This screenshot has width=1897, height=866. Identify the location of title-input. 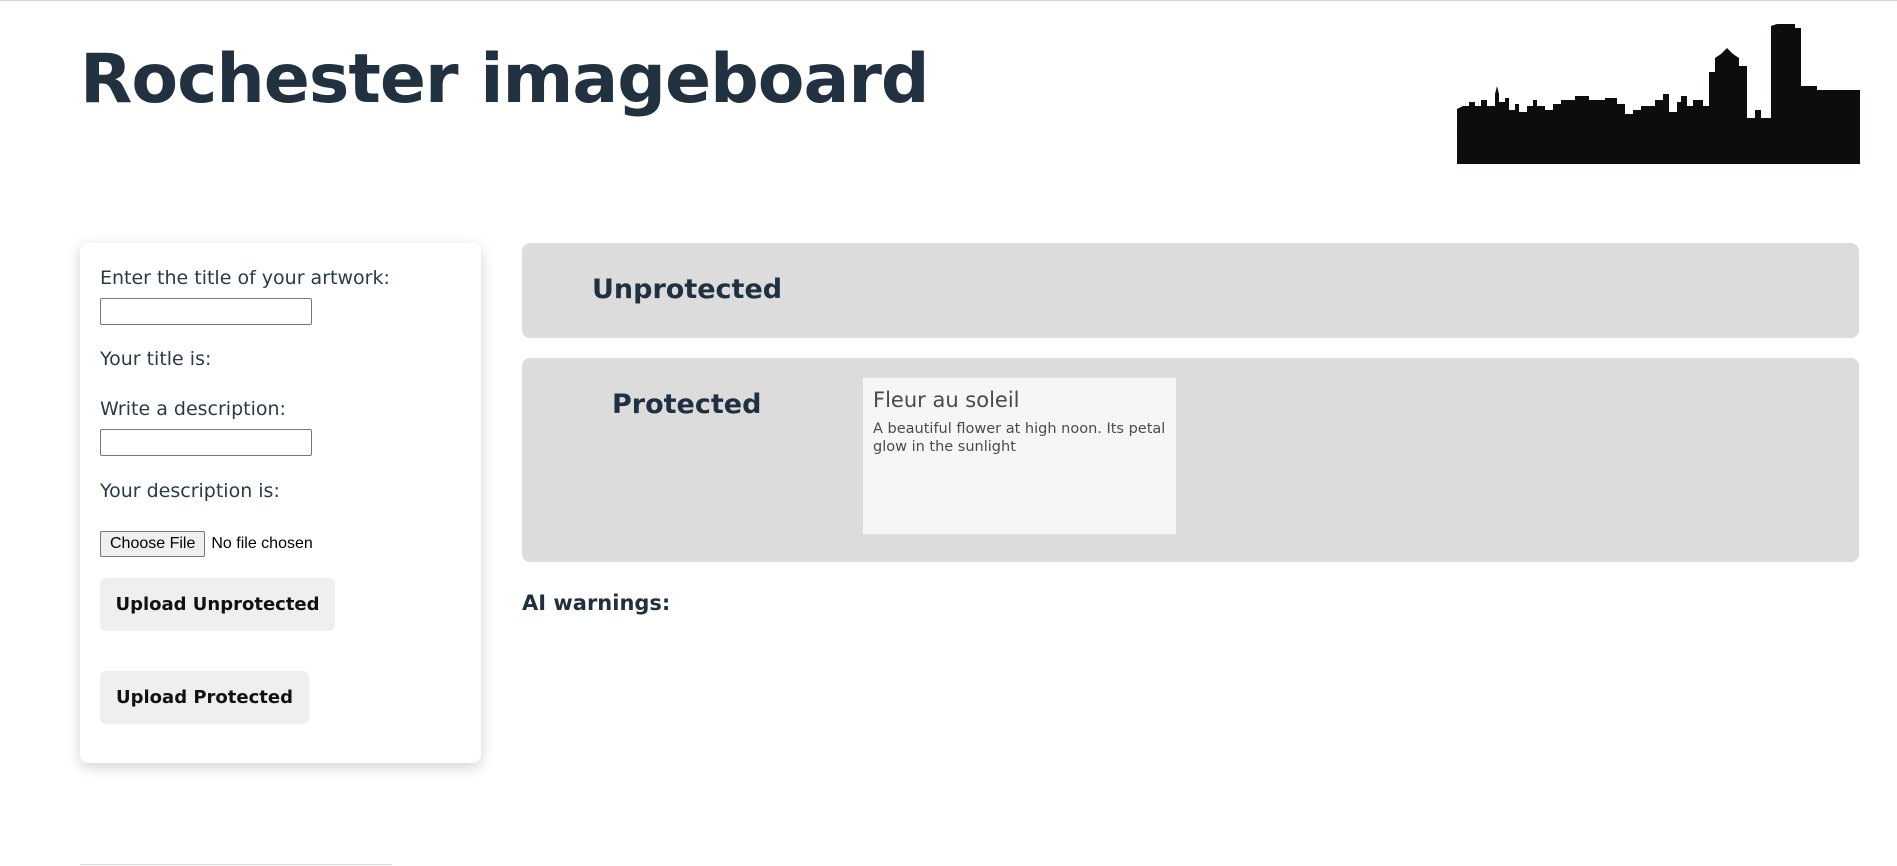
(206, 311).